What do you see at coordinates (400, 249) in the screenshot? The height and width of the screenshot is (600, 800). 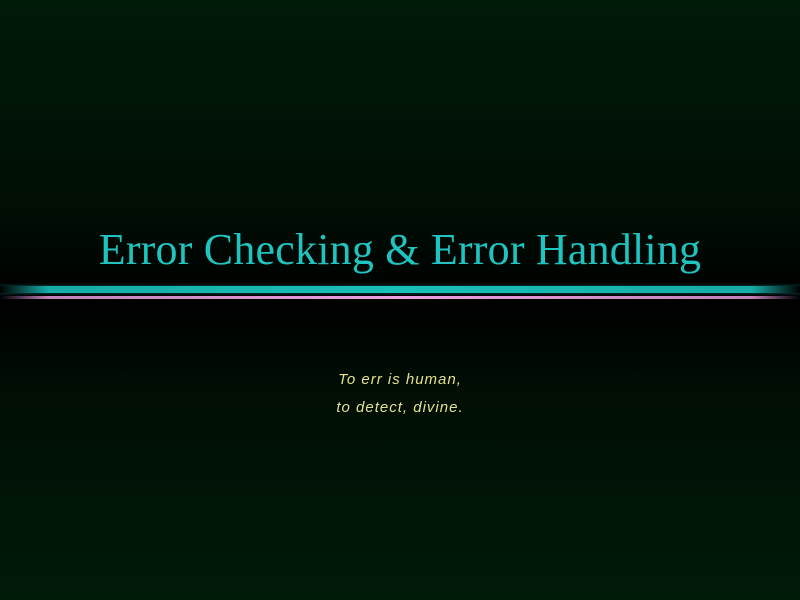 I see `slide-title: Error Checking & Error Handling` at bounding box center [400, 249].